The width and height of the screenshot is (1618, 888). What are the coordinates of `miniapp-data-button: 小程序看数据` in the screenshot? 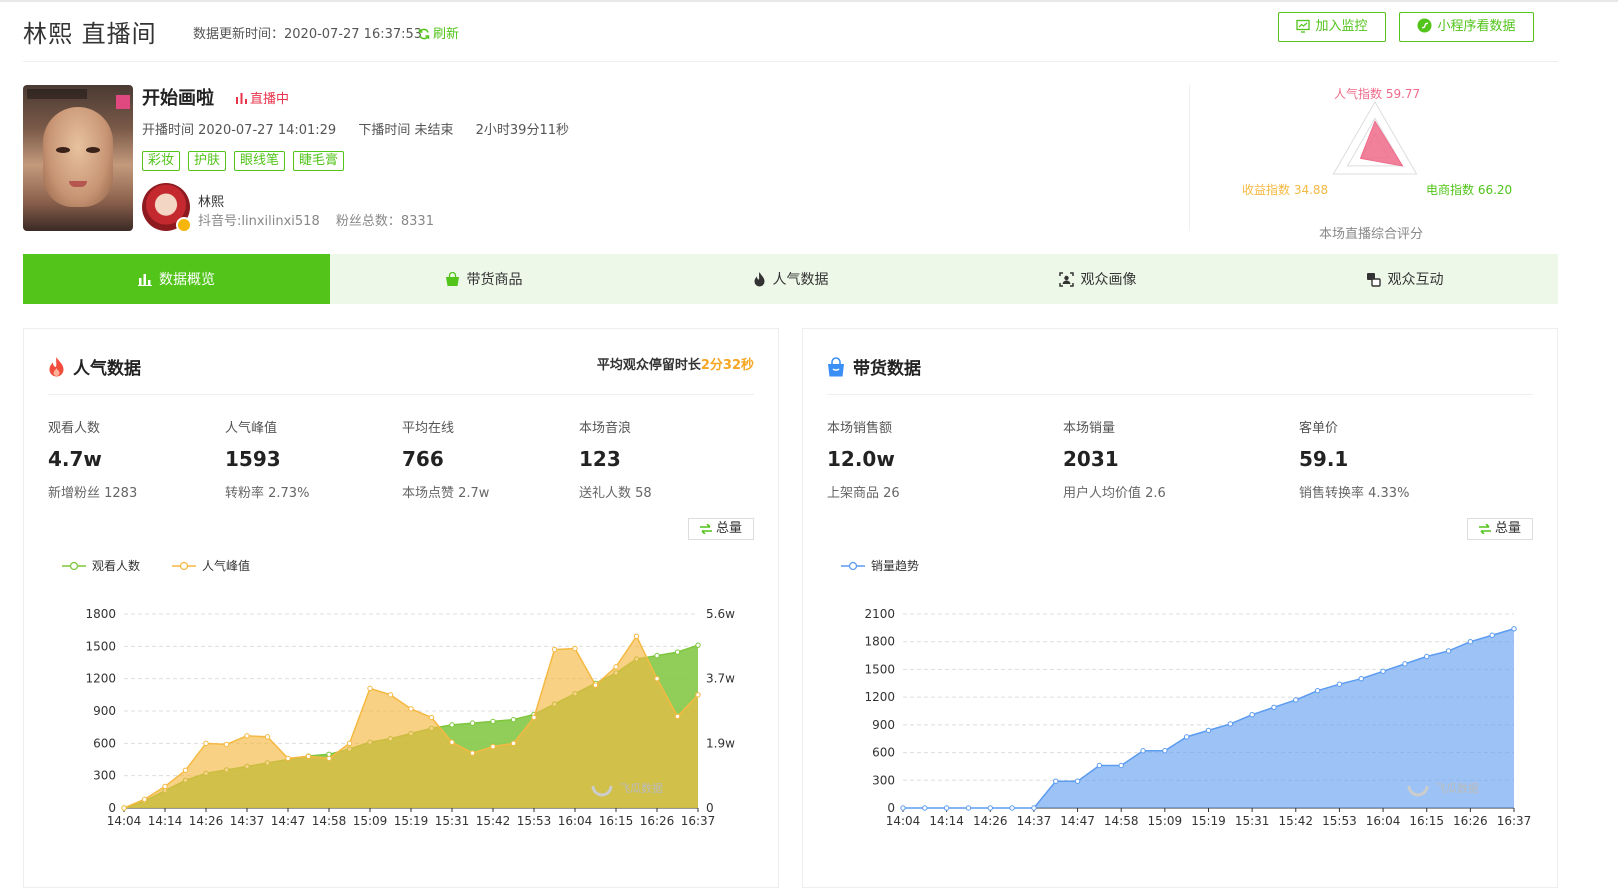 It's located at (1466, 27).